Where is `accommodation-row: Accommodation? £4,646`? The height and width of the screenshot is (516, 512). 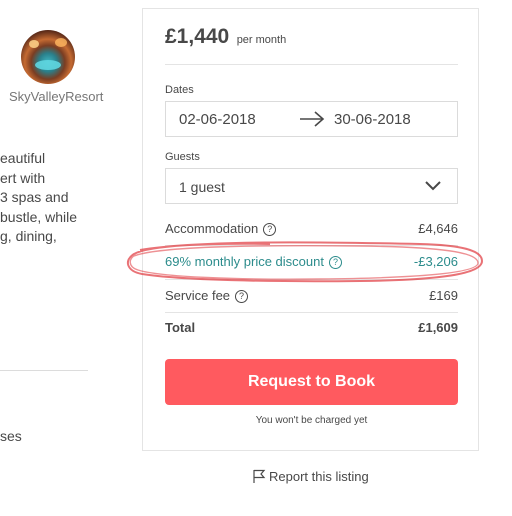
accommodation-row: Accommodation? £4,646 is located at coordinates (311, 229).